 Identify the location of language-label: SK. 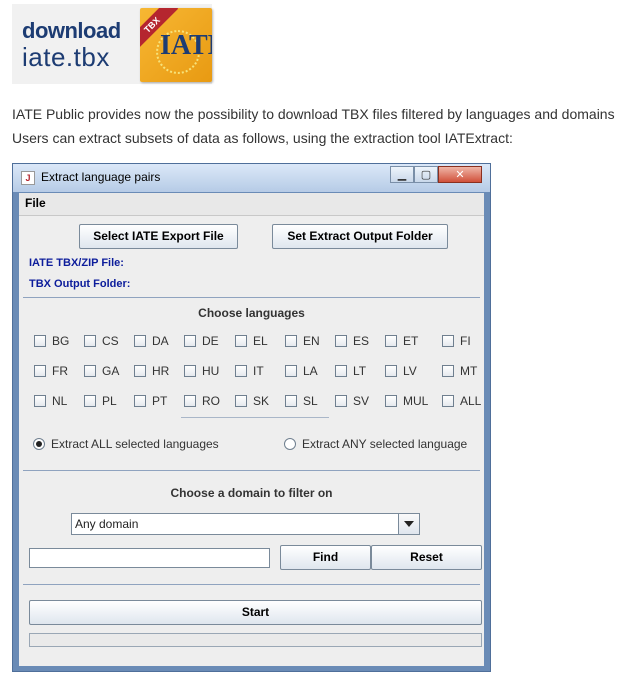
(261, 401).